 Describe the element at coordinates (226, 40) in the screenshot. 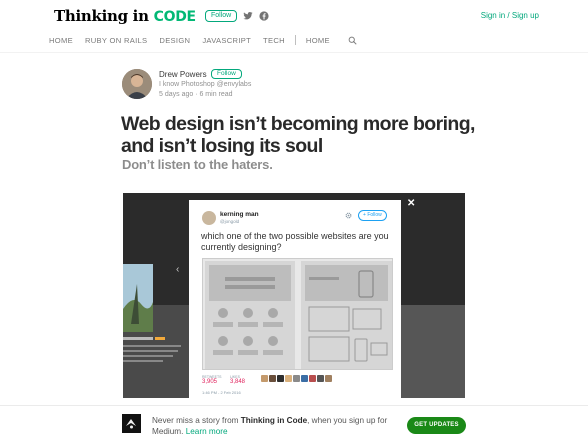

I see `nav-item-javascript: JAVASCRIPT` at that location.